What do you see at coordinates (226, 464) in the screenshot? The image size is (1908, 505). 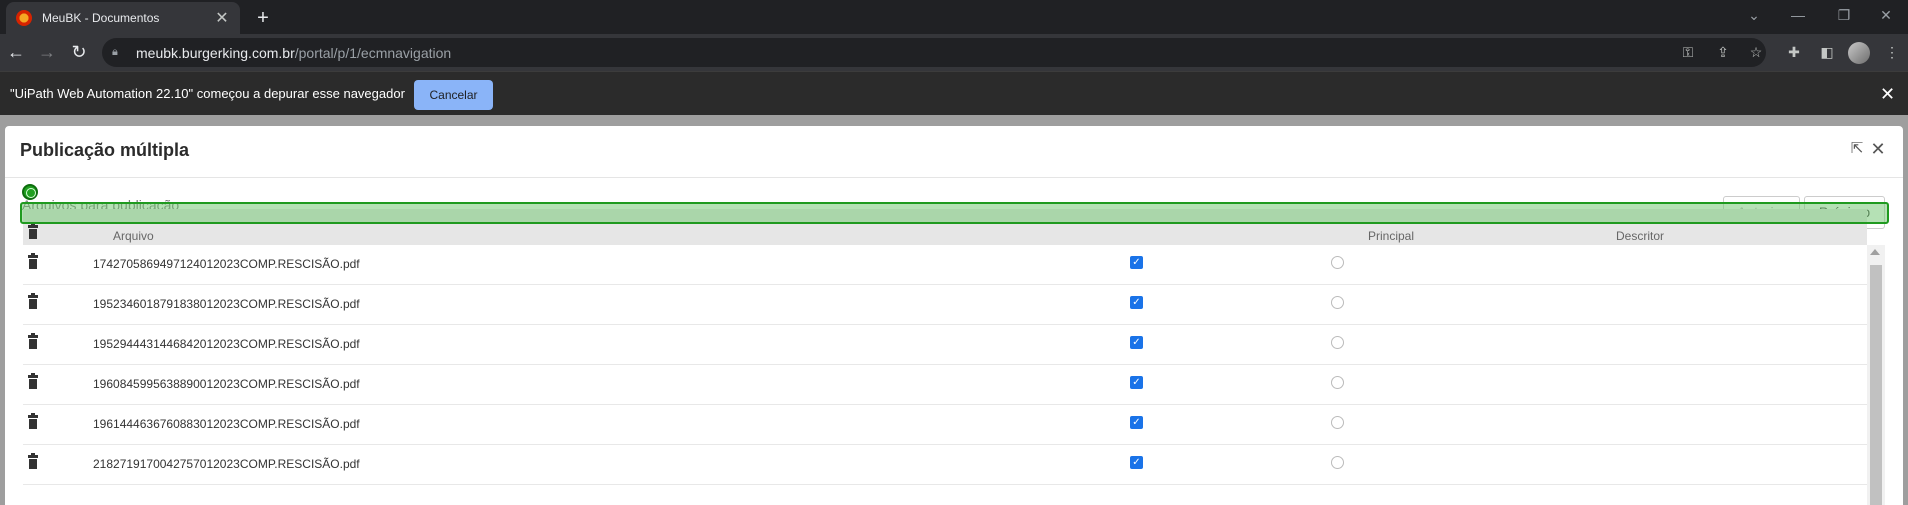 I see `file-name: 21827191700427570120​23COMP.RESCISÃO.pdf` at bounding box center [226, 464].